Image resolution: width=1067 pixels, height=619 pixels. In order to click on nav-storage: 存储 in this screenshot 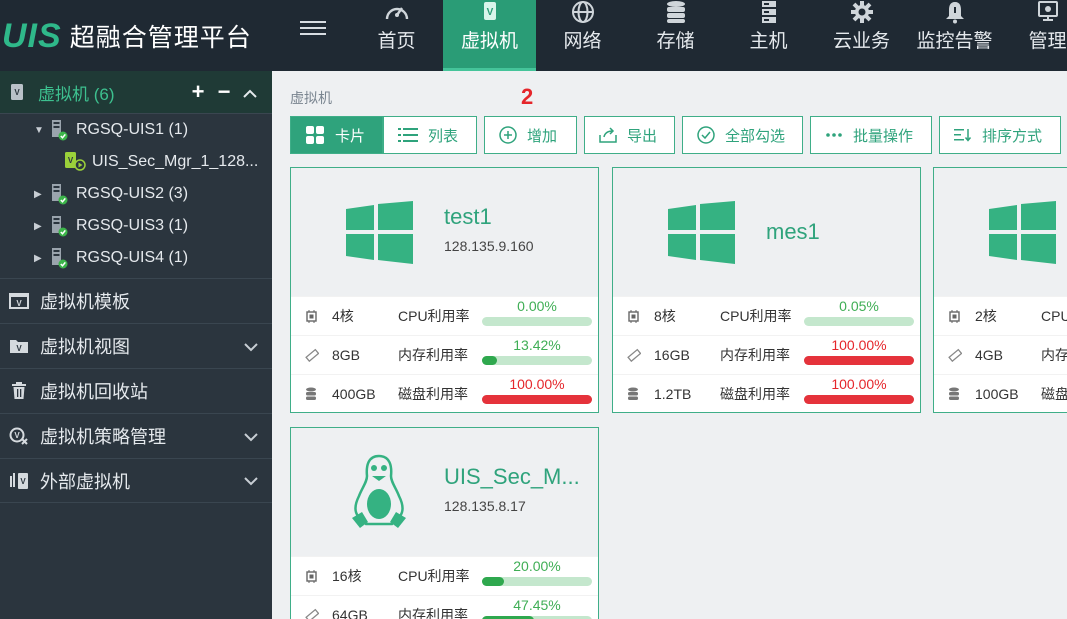, I will do `click(675, 35)`.